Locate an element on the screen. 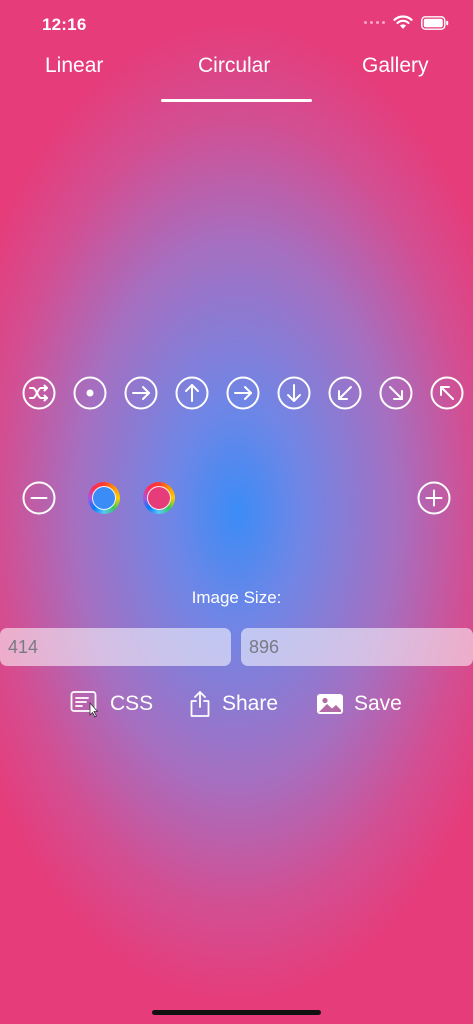 The width and height of the screenshot is (473, 1024). actions-row: CSS Share Save is located at coordinates (236, 704).